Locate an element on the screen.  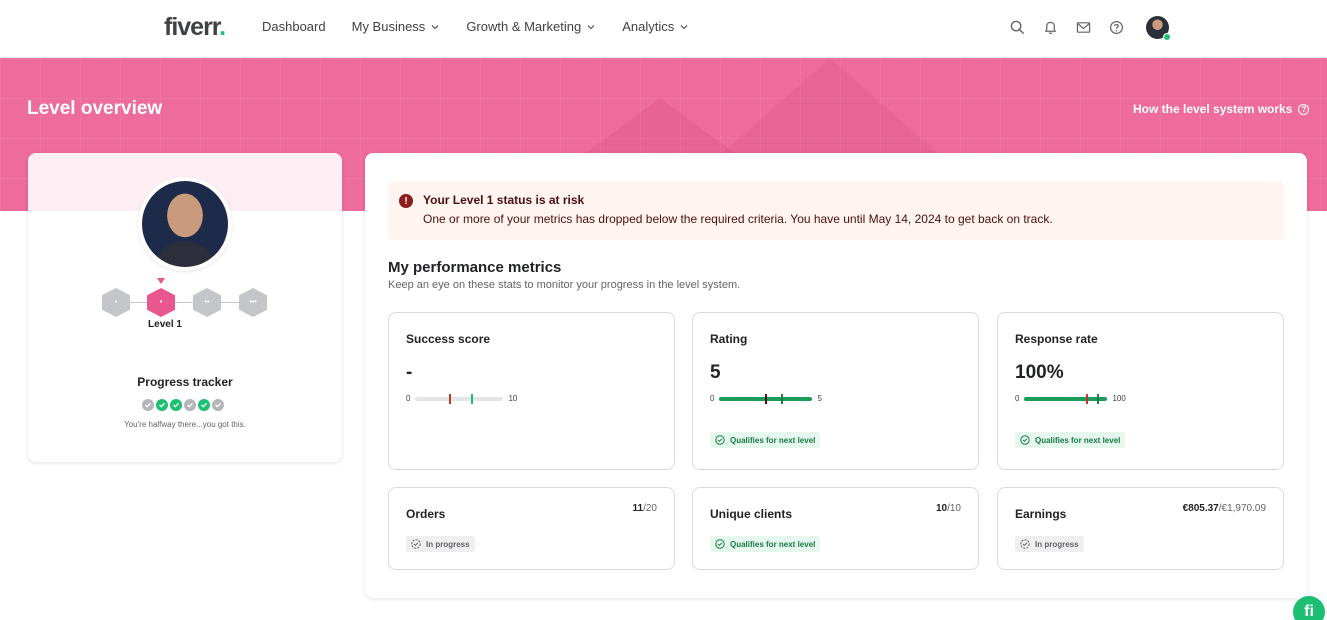
scale-max: 10 is located at coordinates (513, 398).